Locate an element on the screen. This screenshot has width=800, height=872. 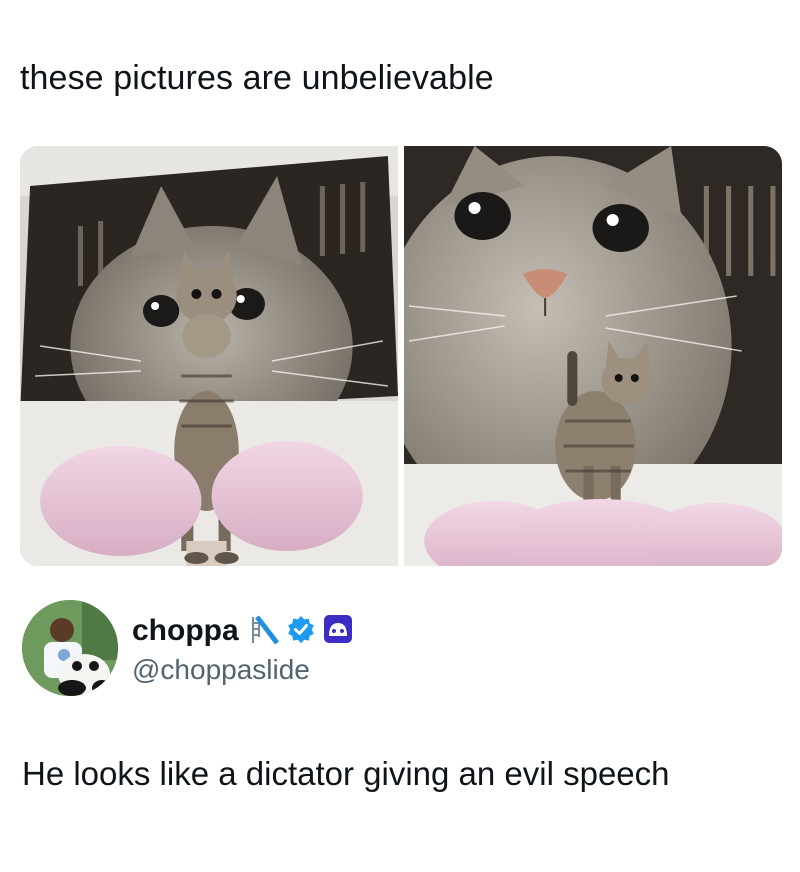
avatar-image is located at coordinates (70, 648).